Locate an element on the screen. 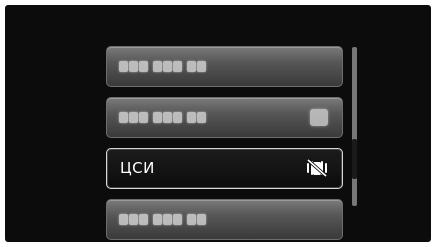 The height and width of the screenshot is (247, 436). menu-item-image-stabilizer: ЦСИ is located at coordinates (224, 168).